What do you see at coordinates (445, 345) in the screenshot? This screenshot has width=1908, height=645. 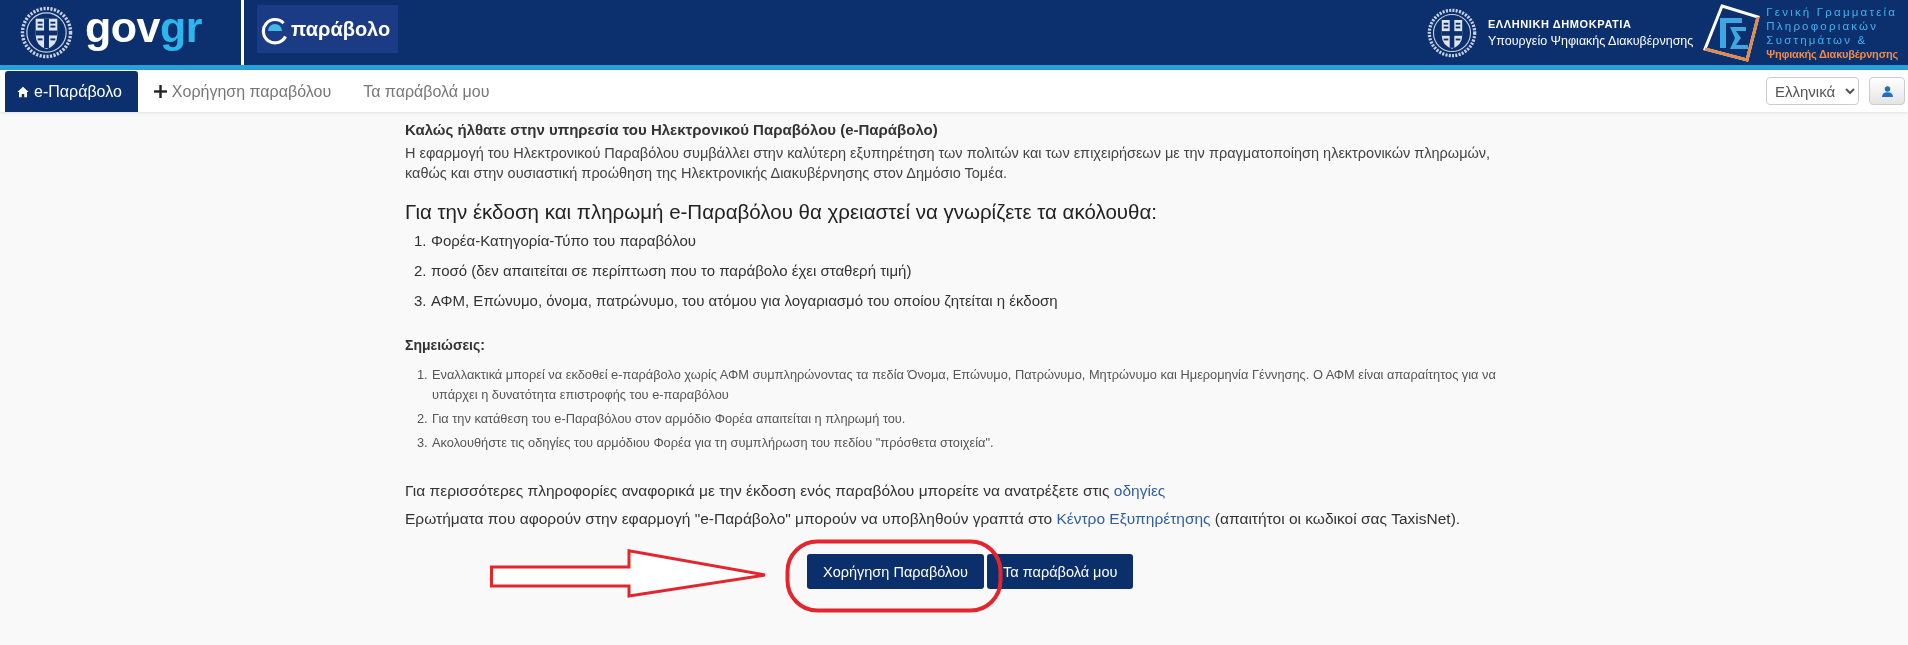 I see `notes-title: Σημειώσεις:` at bounding box center [445, 345].